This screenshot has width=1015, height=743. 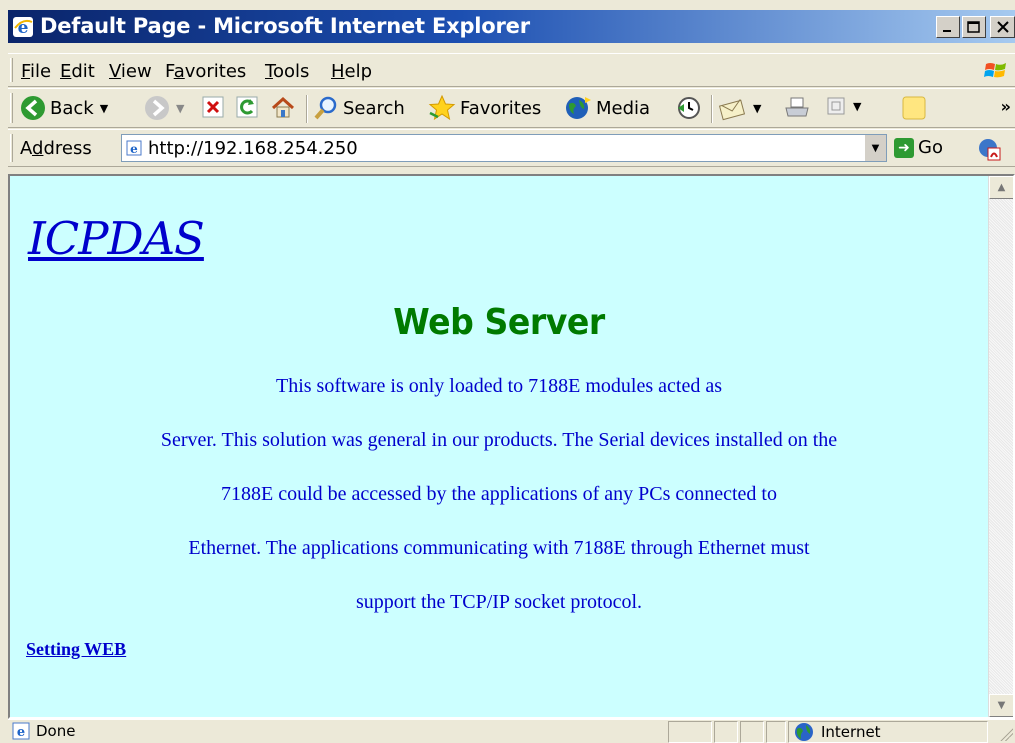 What do you see at coordinates (918, 147) in the screenshot?
I see `go-button: ➜ Go` at bounding box center [918, 147].